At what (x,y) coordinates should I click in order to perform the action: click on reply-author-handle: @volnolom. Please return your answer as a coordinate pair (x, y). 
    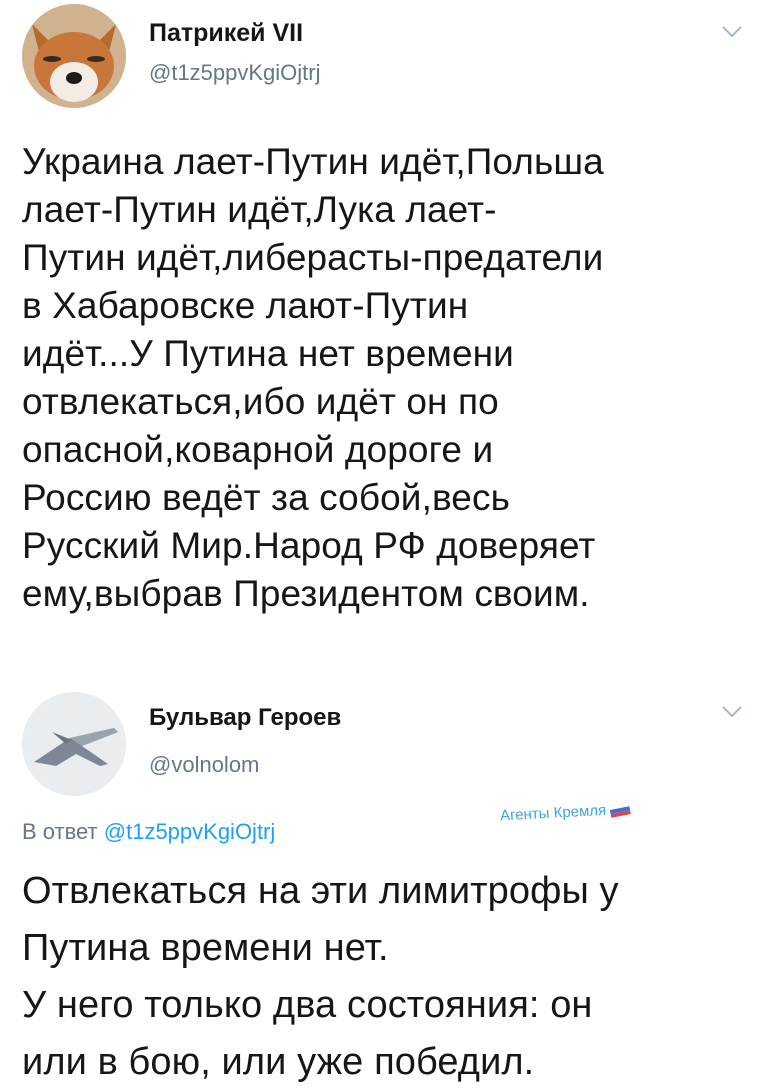
    Looking at the image, I should click on (204, 765).